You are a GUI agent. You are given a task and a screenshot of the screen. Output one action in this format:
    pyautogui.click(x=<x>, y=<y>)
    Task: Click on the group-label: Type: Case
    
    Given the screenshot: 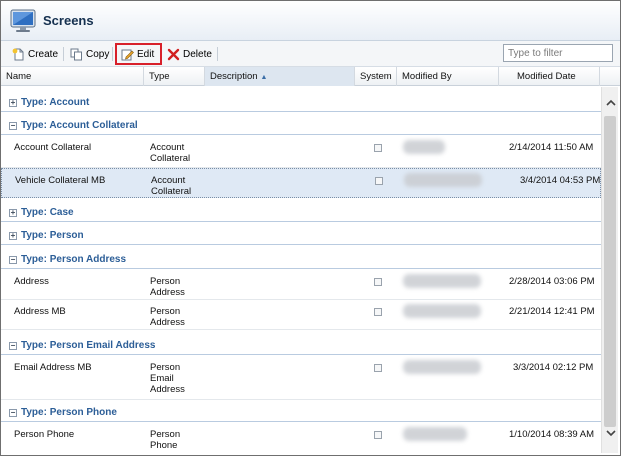 What is the action you would take?
    pyautogui.click(x=47, y=212)
    